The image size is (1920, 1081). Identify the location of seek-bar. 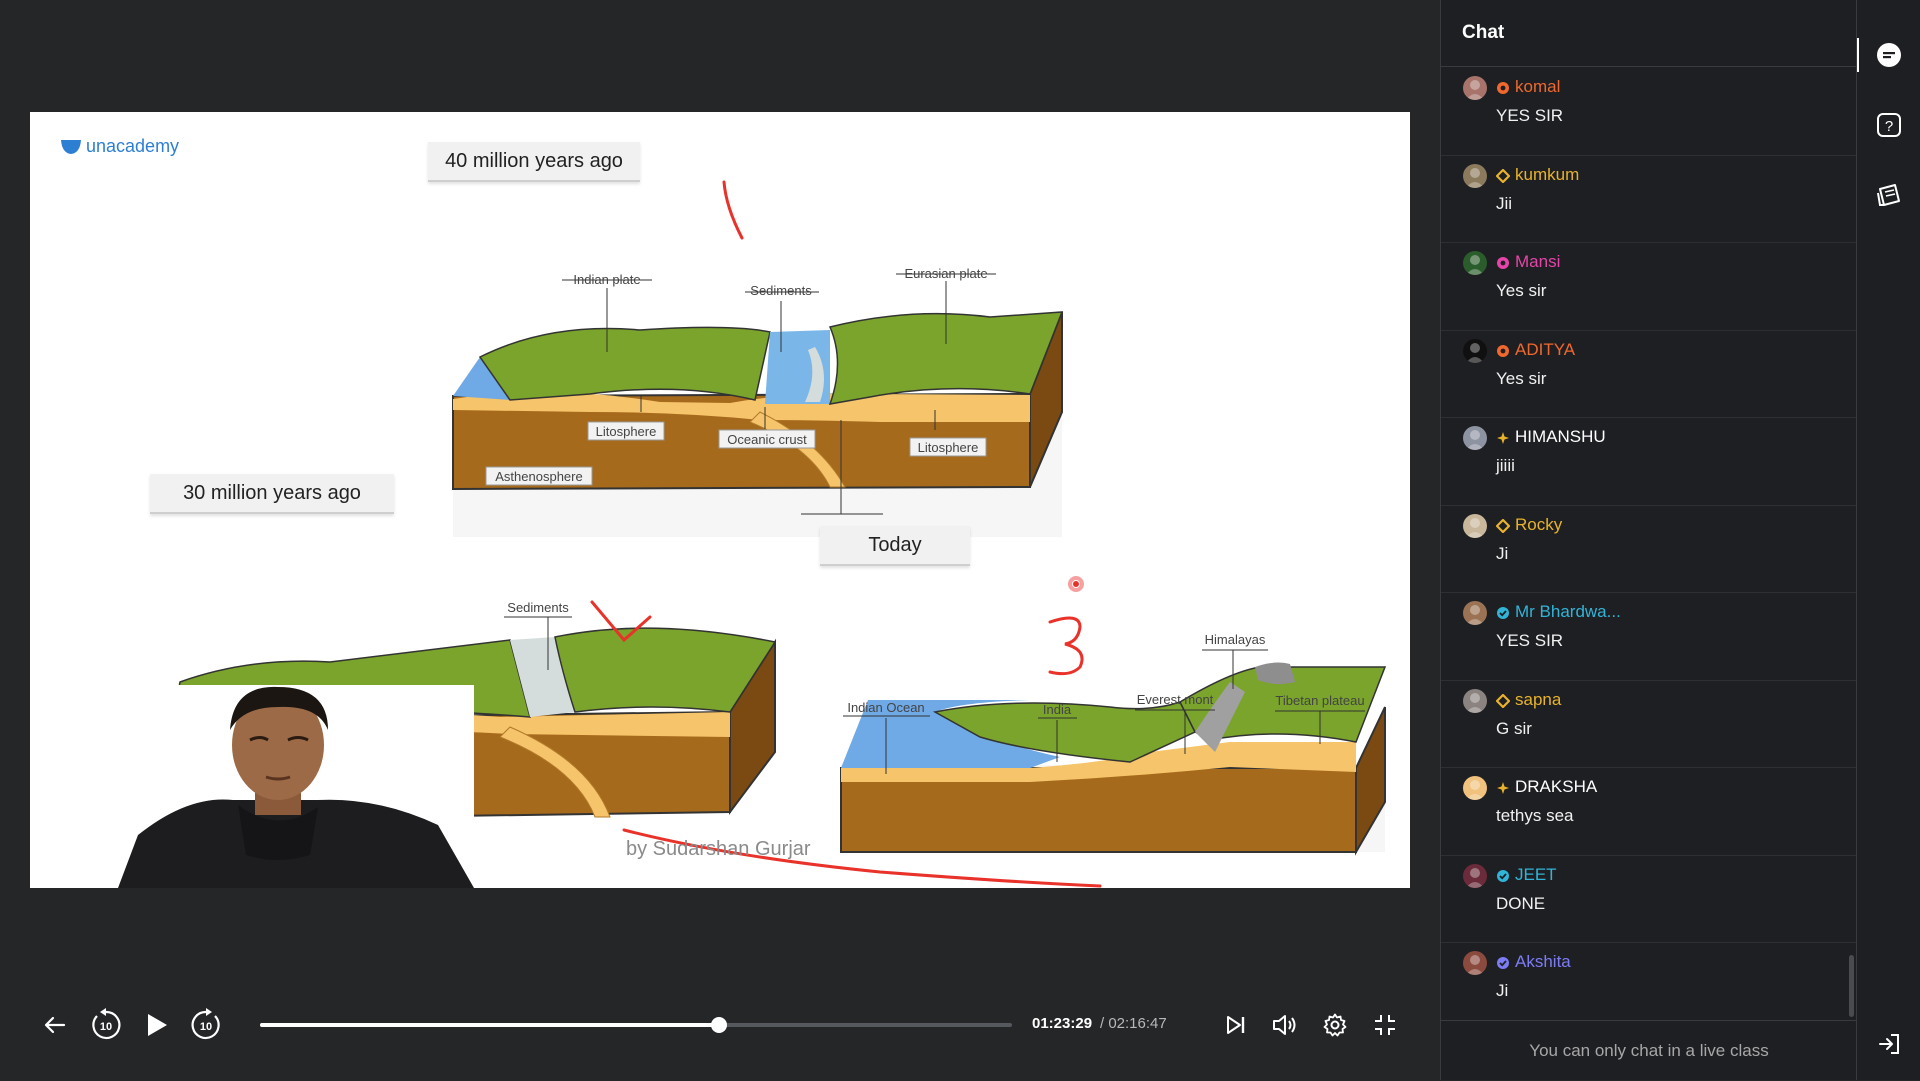
(636, 1025).